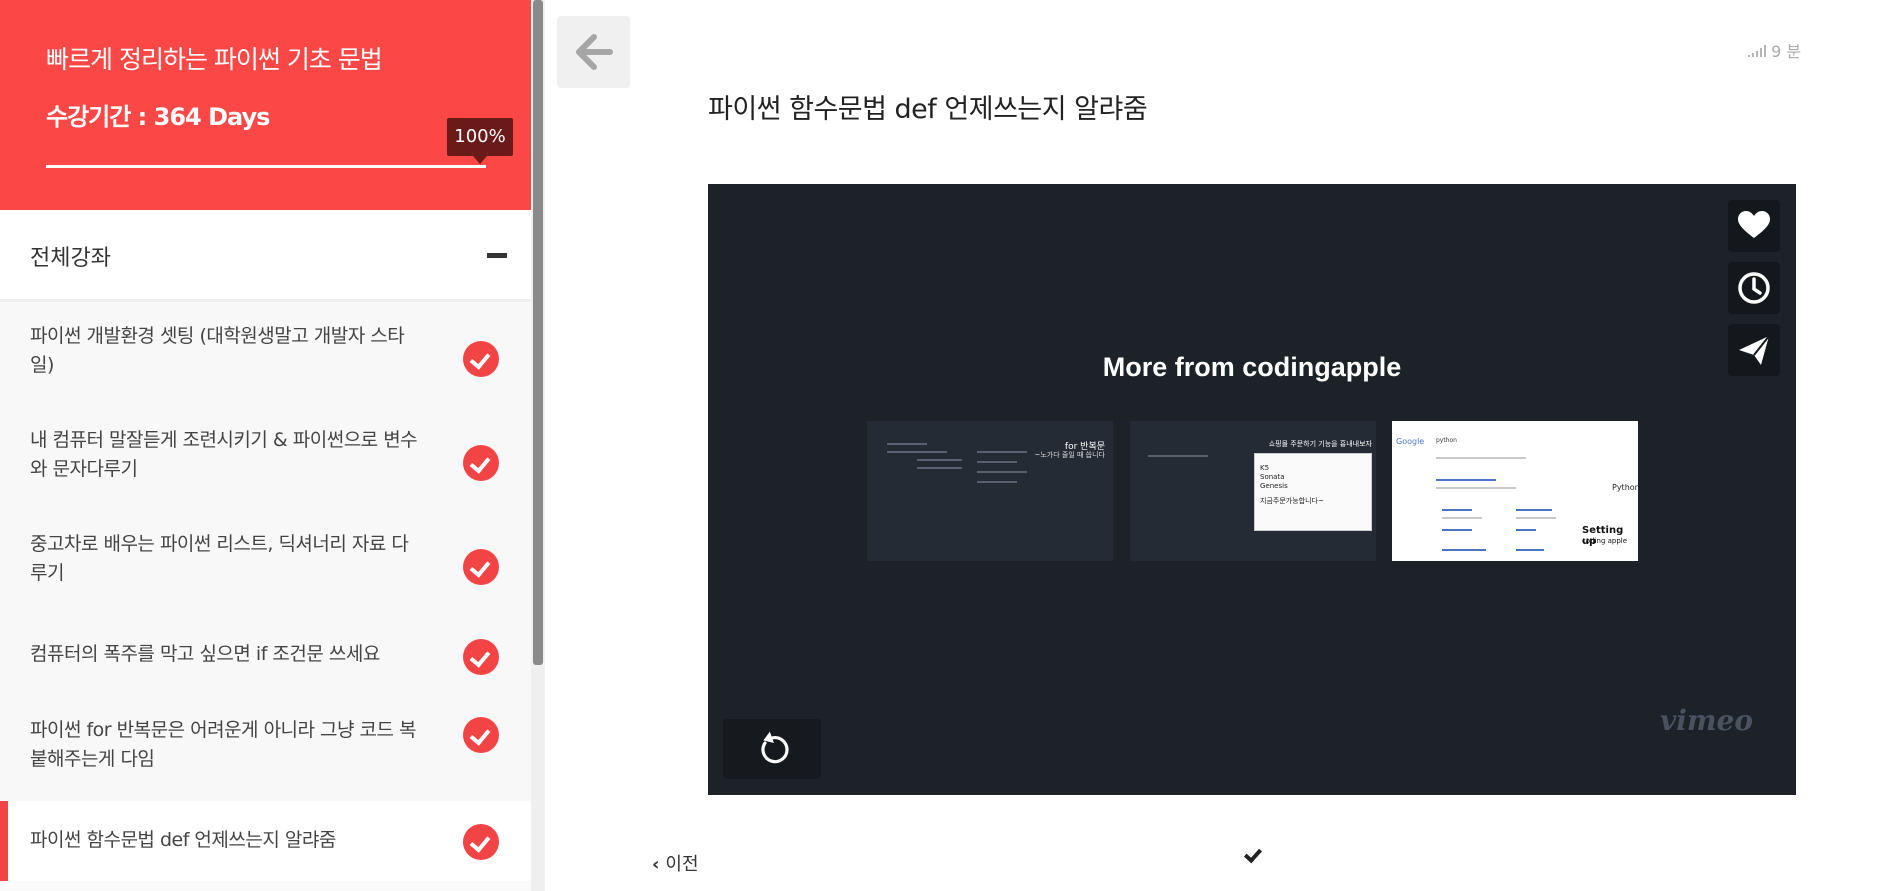 This screenshot has height=891, width=1890. I want to click on all-lectures-label: 전체강좌, so click(70, 258).